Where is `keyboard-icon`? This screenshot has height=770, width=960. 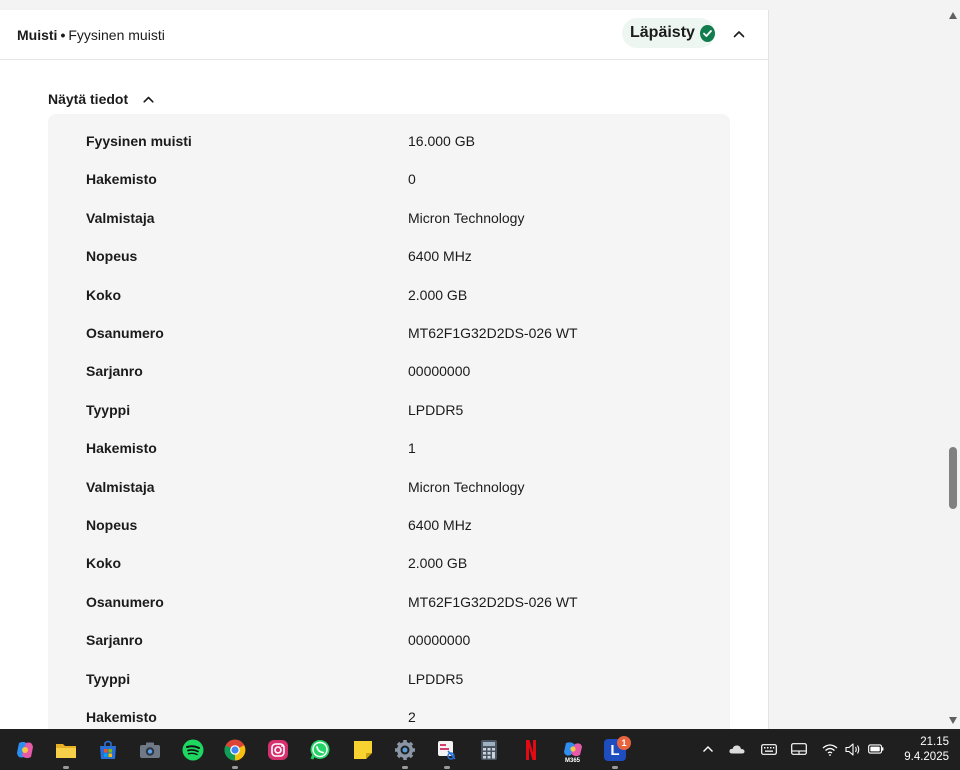 keyboard-icon is located at coordinates (769, 749).